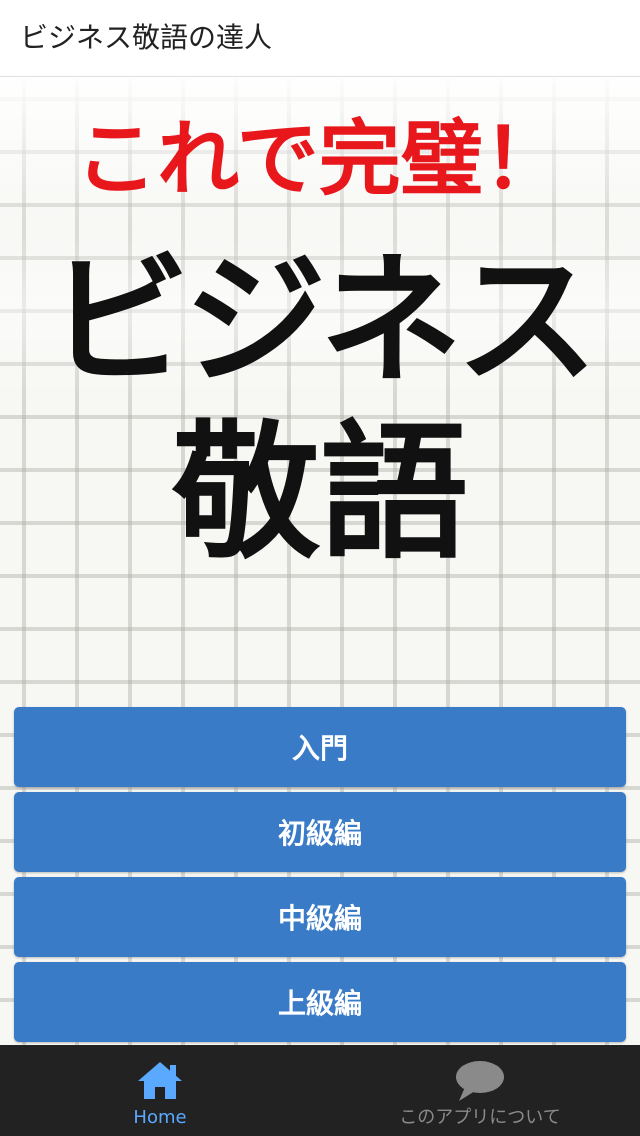 This screenshot has width=640, height=1136. I want to click on hero-title-line2: 敬語, so click(320, 492).